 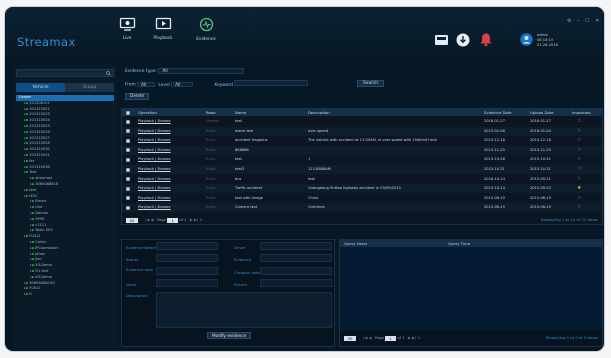 What do you see at coordinates (355, 243) in the screenshot?
I see `col-query-users: Query Users` at bounding box center [355, 243].